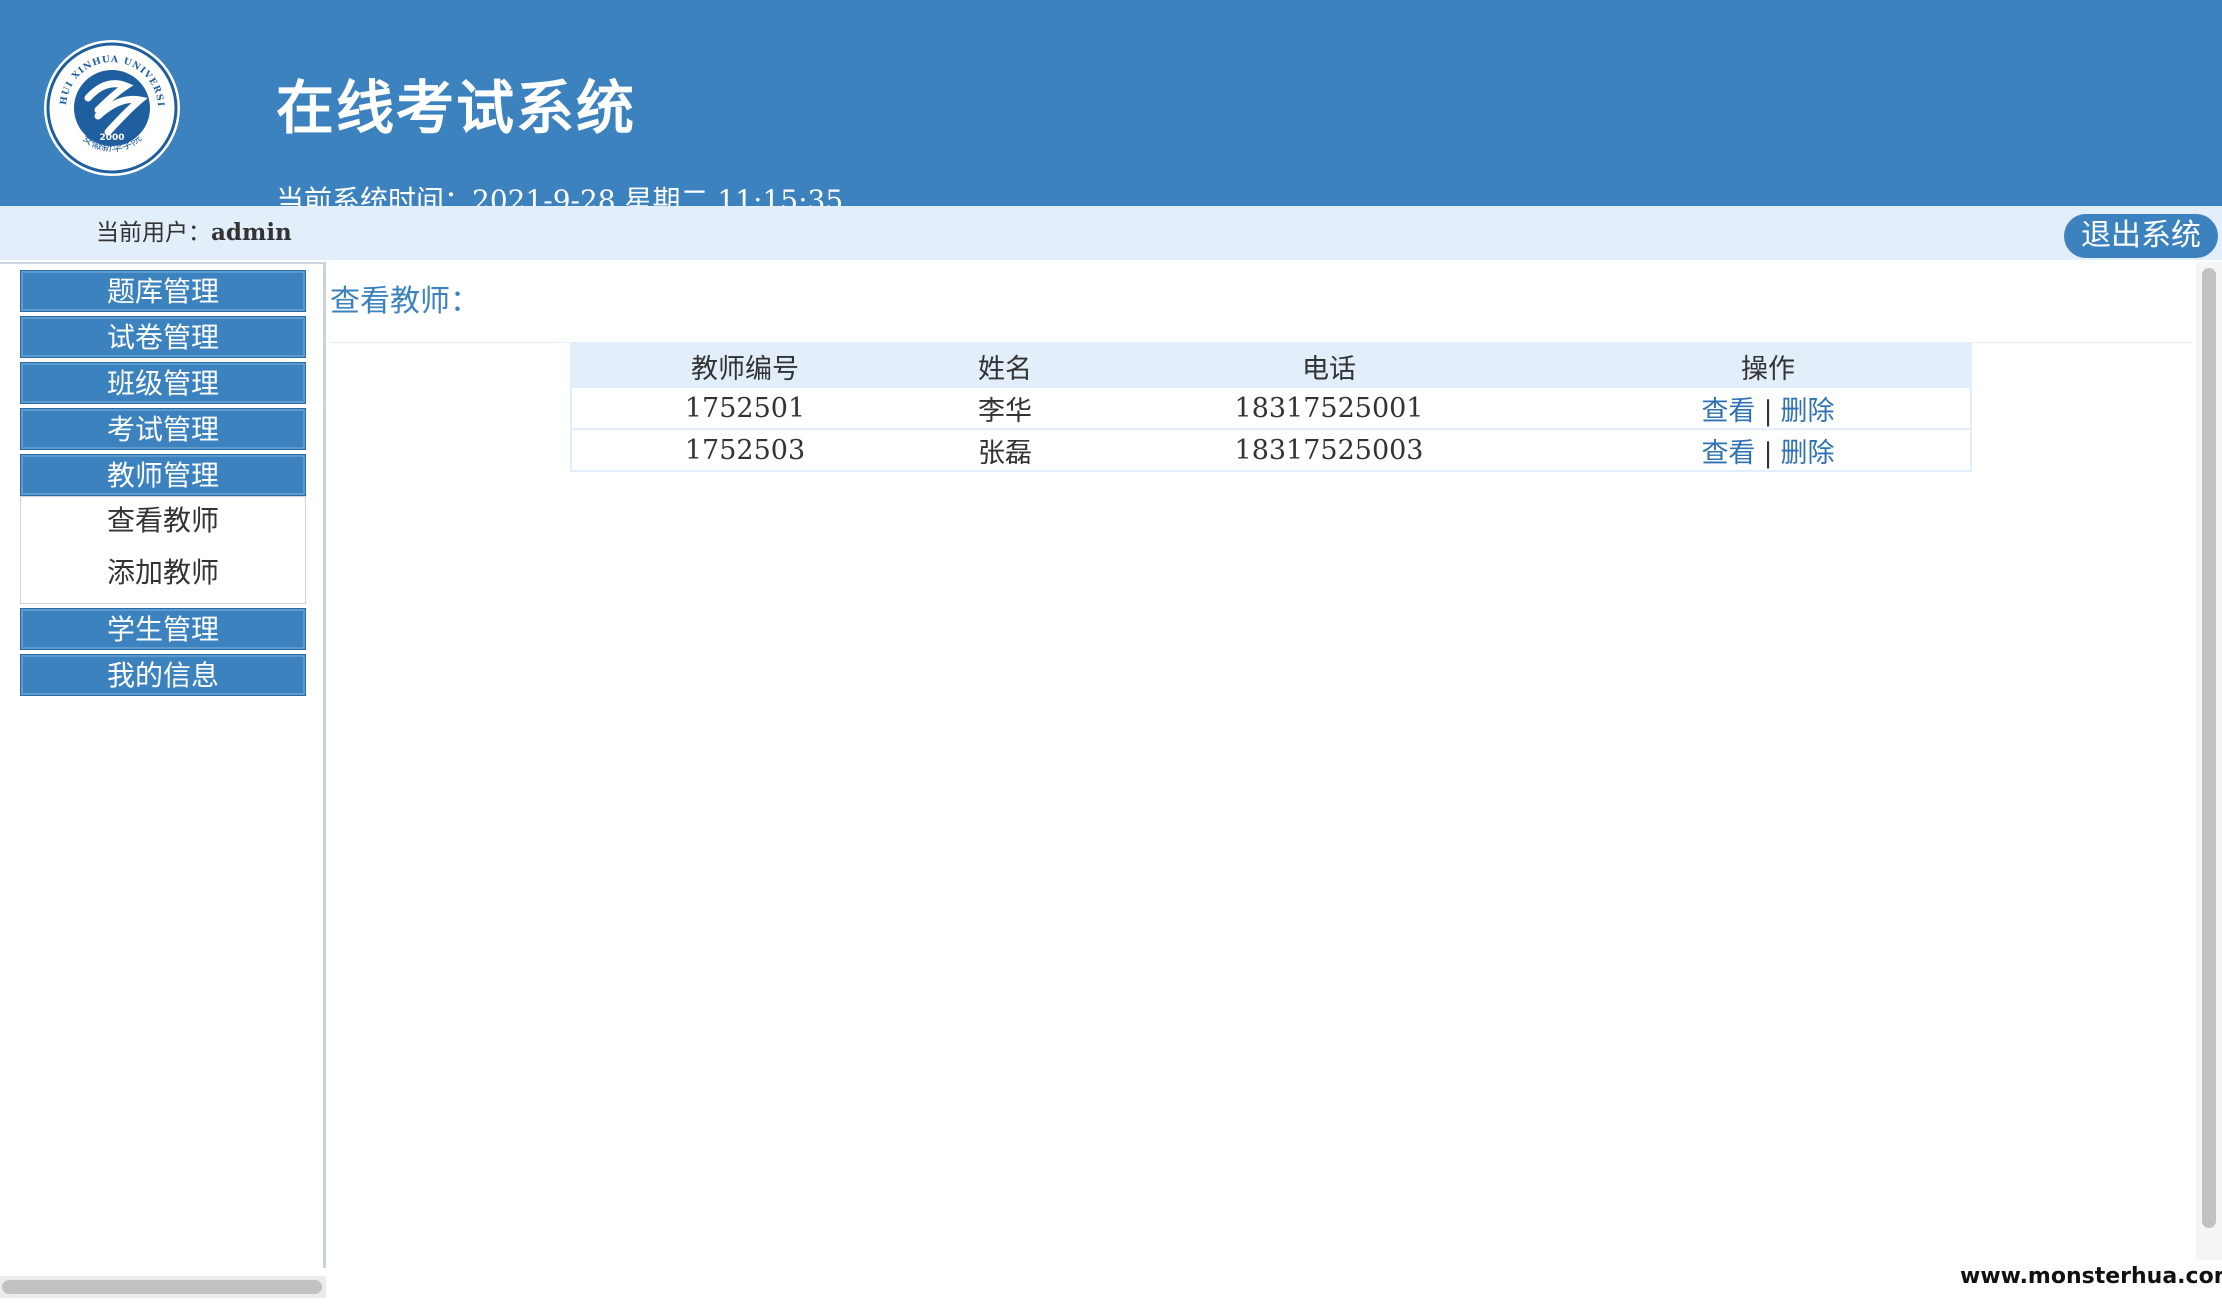 The width and height of the screenshot is (2222, 1306). What do you see at coordinates (2141, 236) in the screenshot?
I see `logout-button: 退出系统` at bounding box center [2141, 236].